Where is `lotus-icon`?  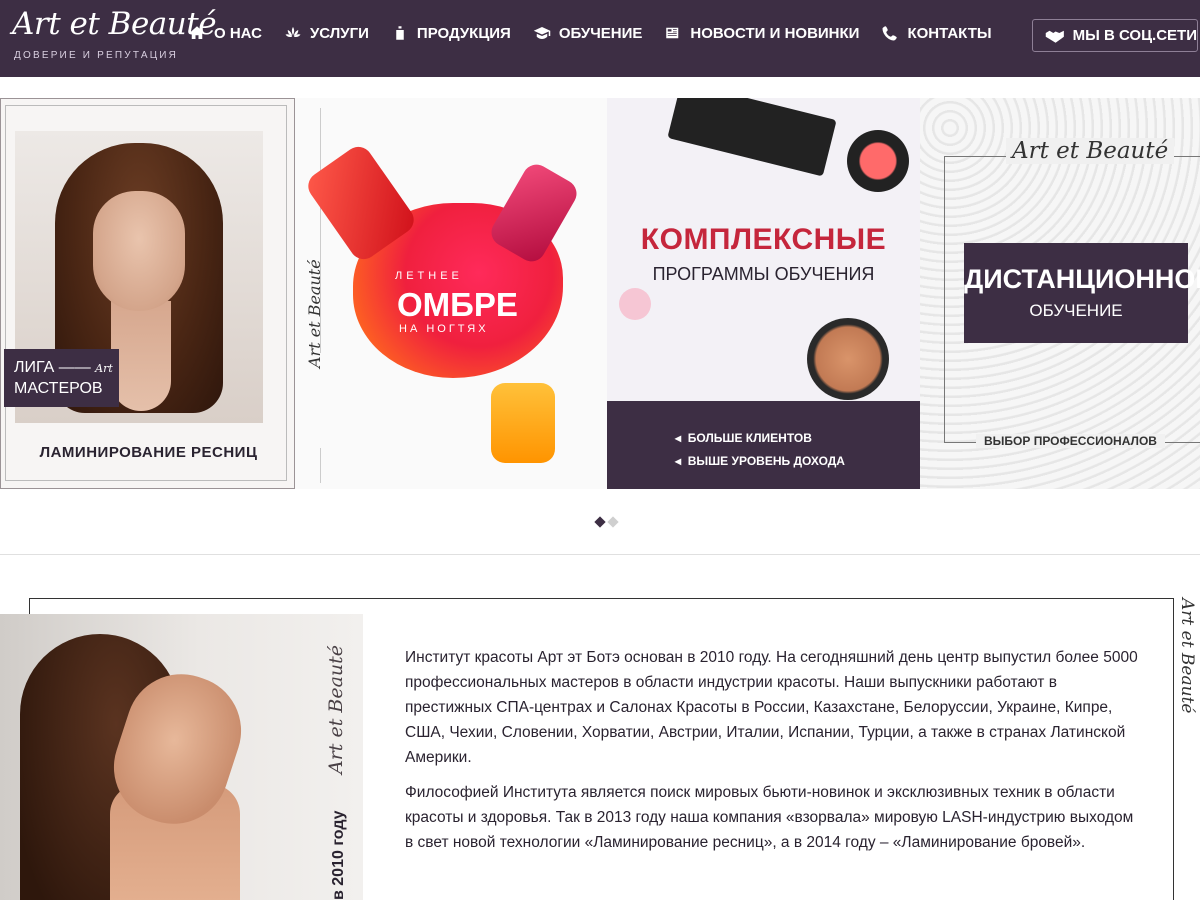 lotus-icon is located at coordinates (293, 32).